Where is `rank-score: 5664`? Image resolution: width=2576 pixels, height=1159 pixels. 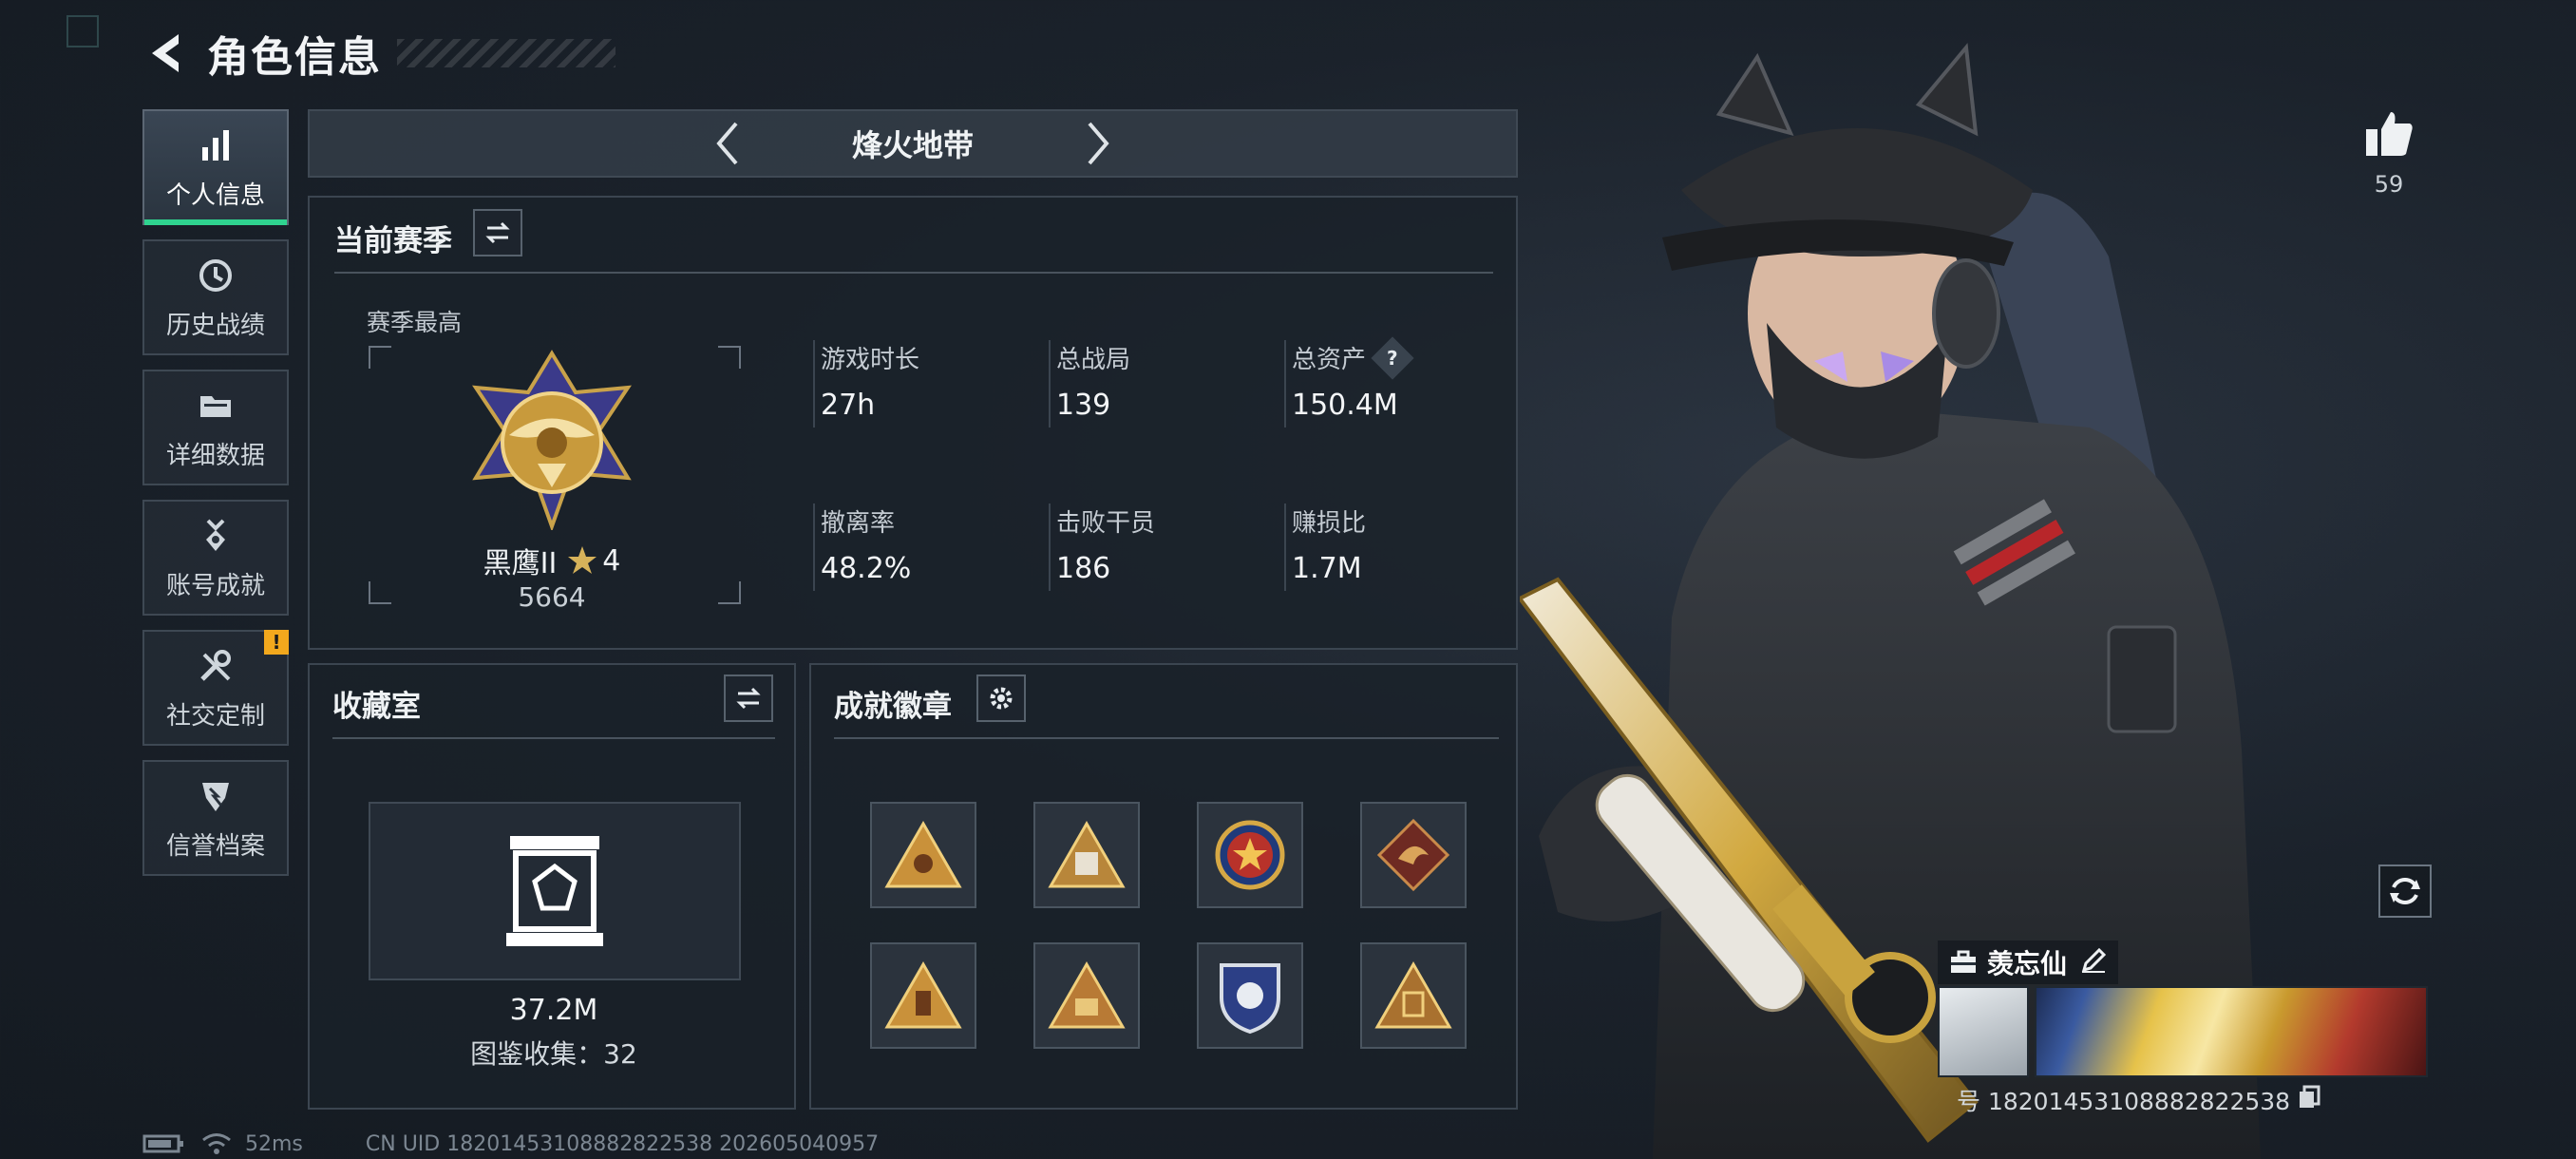 rank-score: 5664 is located at coordinates (552, 597).